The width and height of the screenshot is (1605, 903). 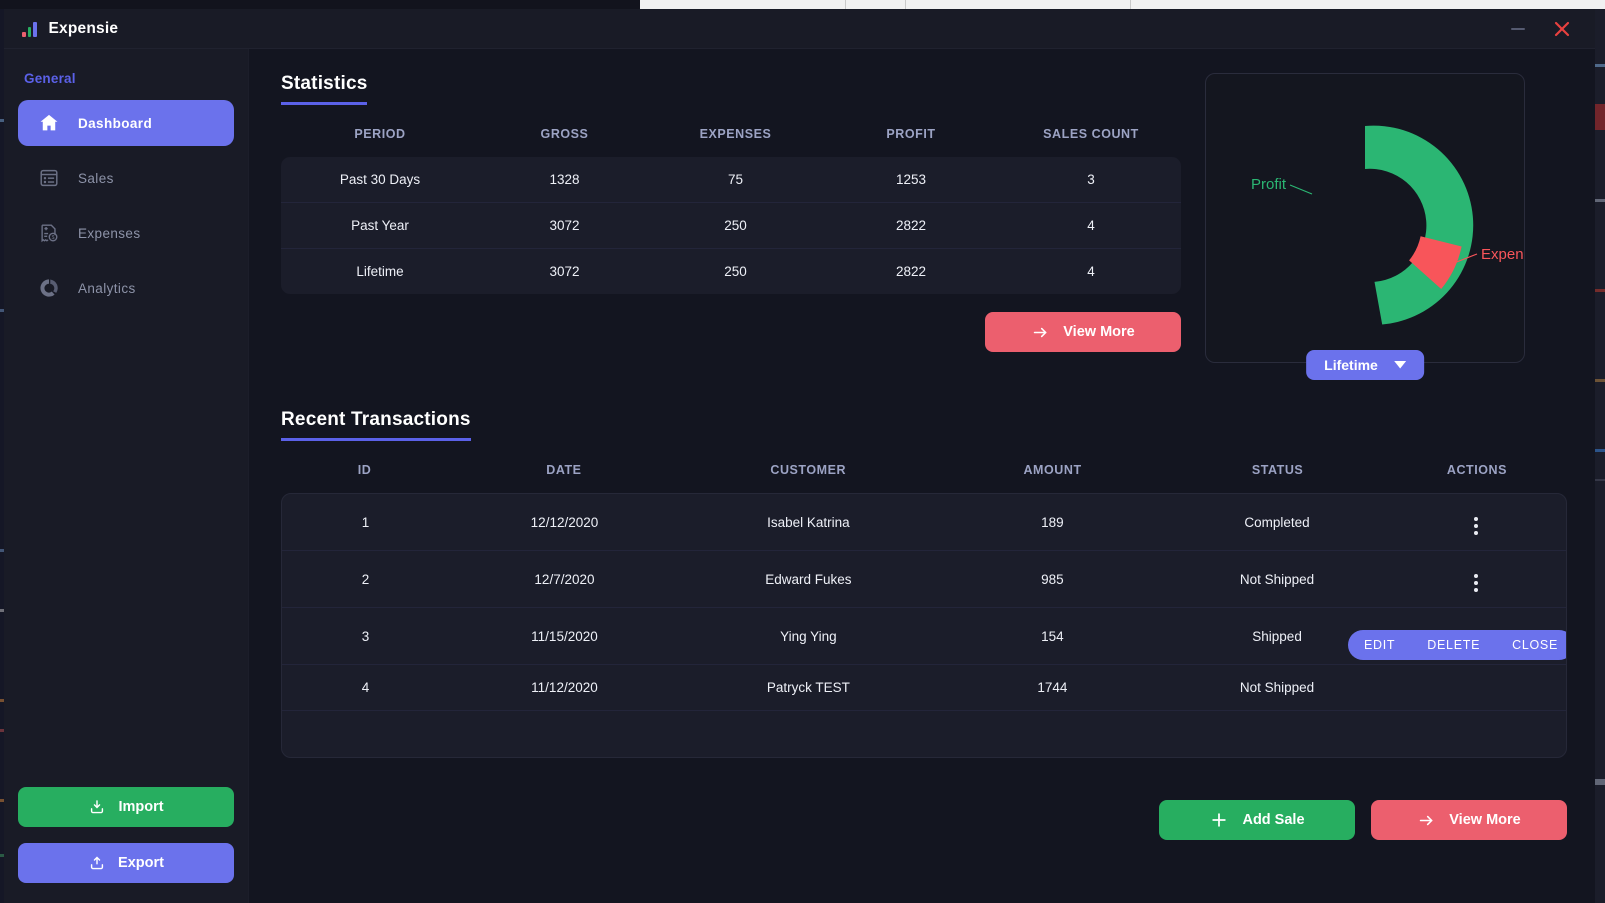 I want to click on minimize-button, so click(x=1518, y=29).